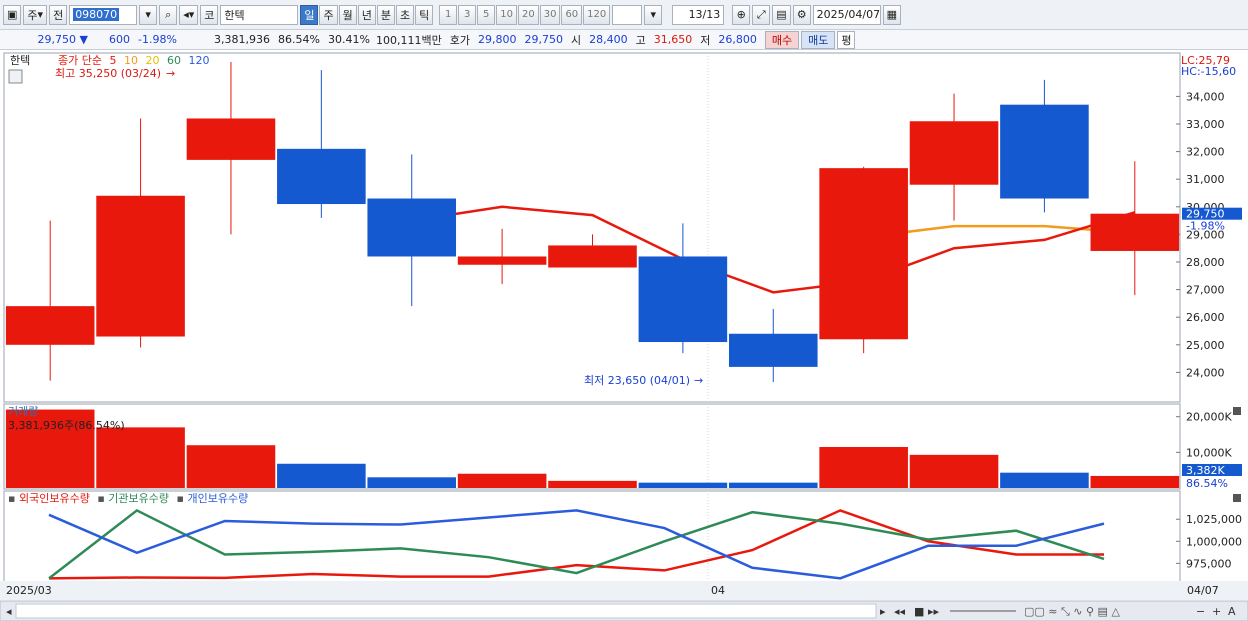 Image resolution: width=1248 pixels, height=621 pixels. Describe the element at coordinates (1072, 611) in the screenshot. I see `layout-tools-icon: ▢▢ ≈ ⤡ ∿ ⚲ ▤ △` at that location.